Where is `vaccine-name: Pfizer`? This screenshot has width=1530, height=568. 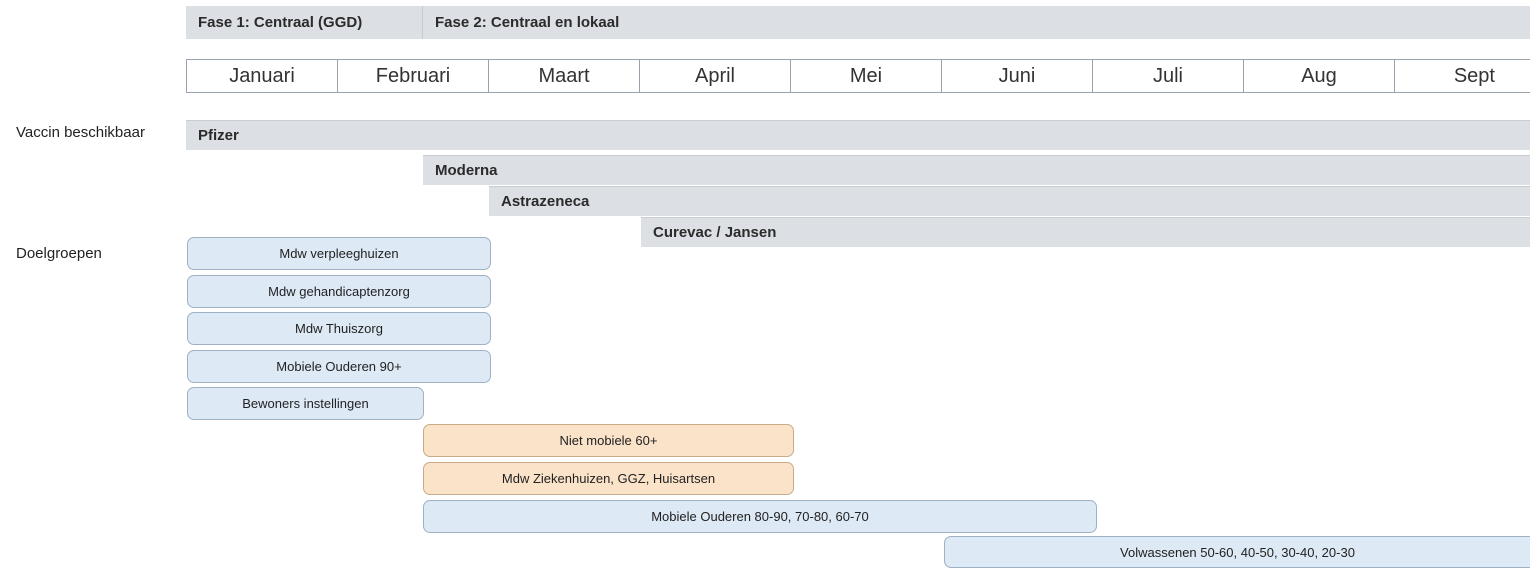 vaccine-name: Pfizer is located at coordinates (218, 135).